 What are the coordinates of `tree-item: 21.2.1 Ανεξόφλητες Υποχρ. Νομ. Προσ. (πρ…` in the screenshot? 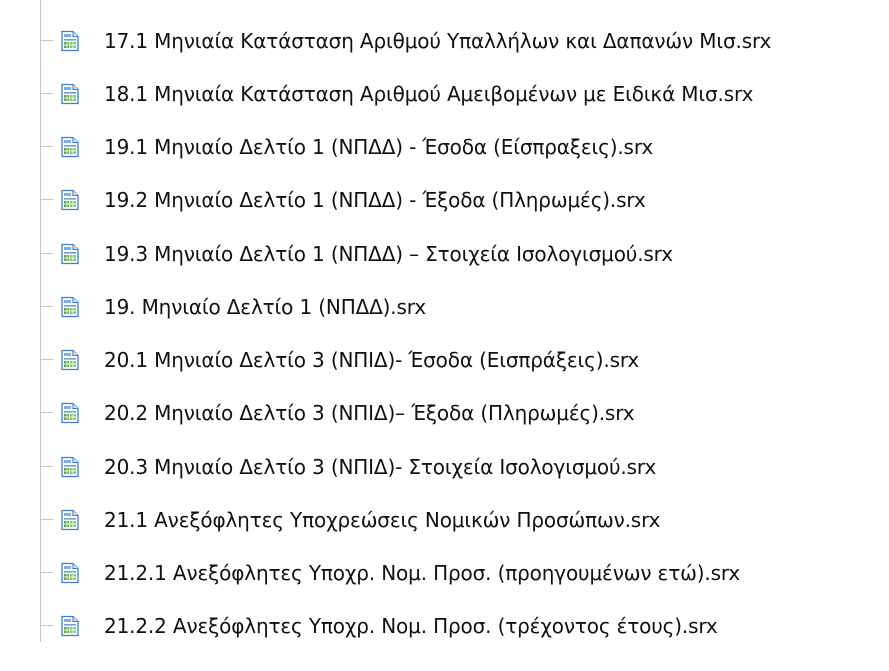 It's located at (444, 573).